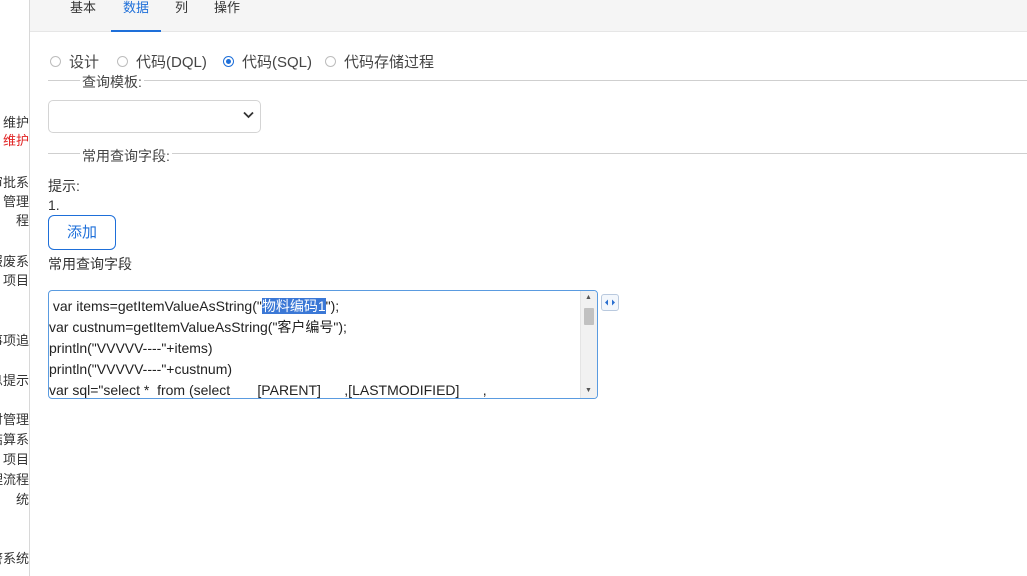 The width and height of the screenshot is (1027, 576). What do you see at coordinates (610, 302) in the screenshot?
I see `code-expand-icon` at bounding box center [610, 302].